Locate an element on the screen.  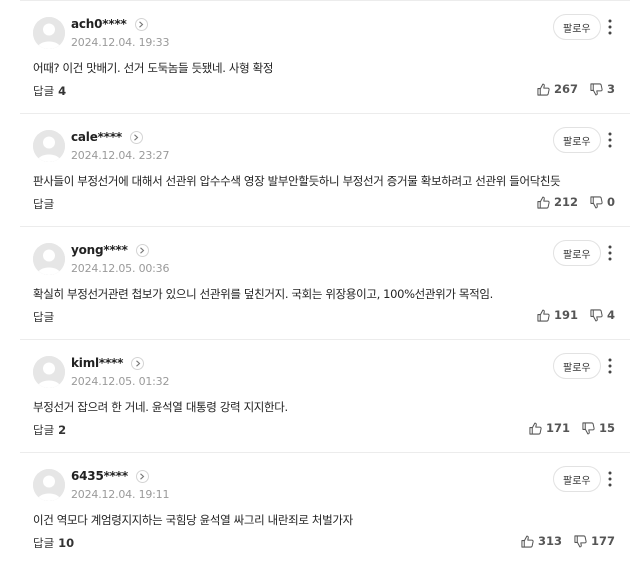
reaction-bar: 267 3 is located at coordinates (576, 89).